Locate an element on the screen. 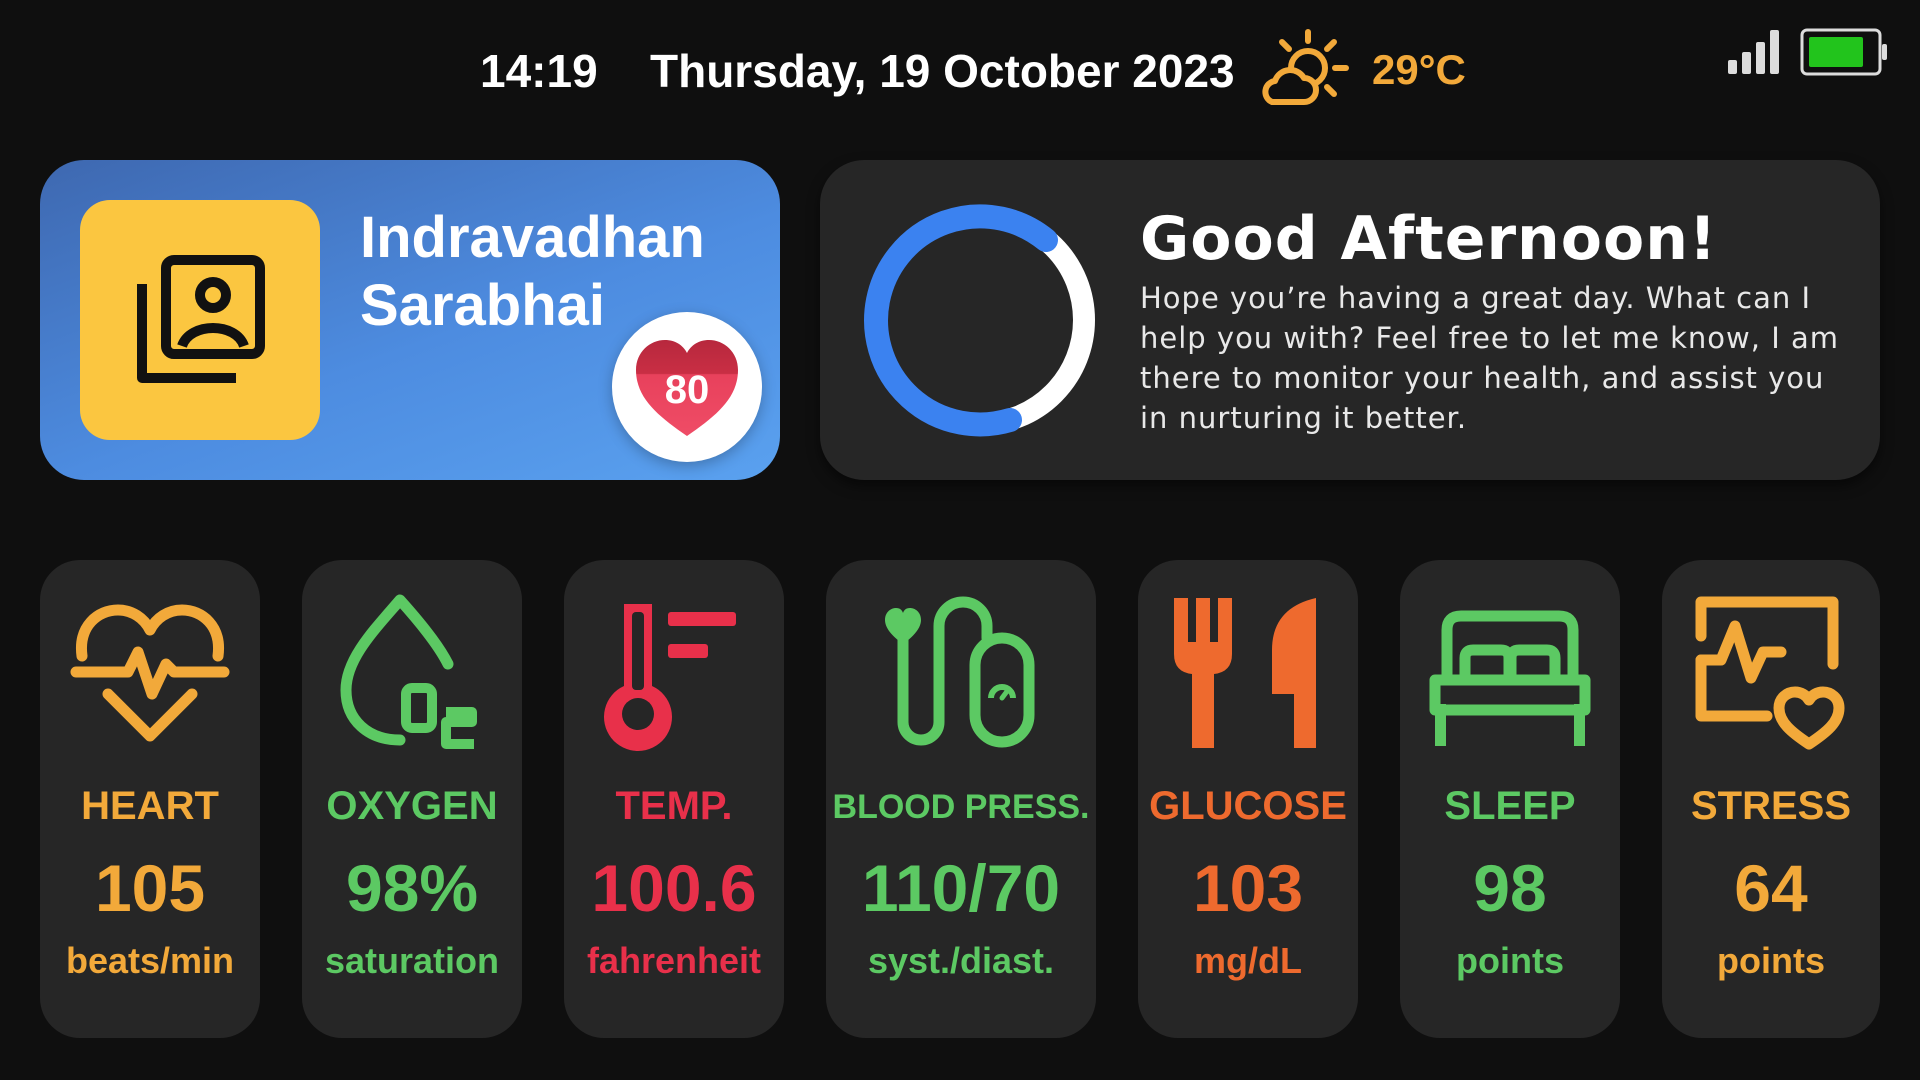  profile-card: Indravadhan Sarabhai 80 is located at coordinates (410, 320).